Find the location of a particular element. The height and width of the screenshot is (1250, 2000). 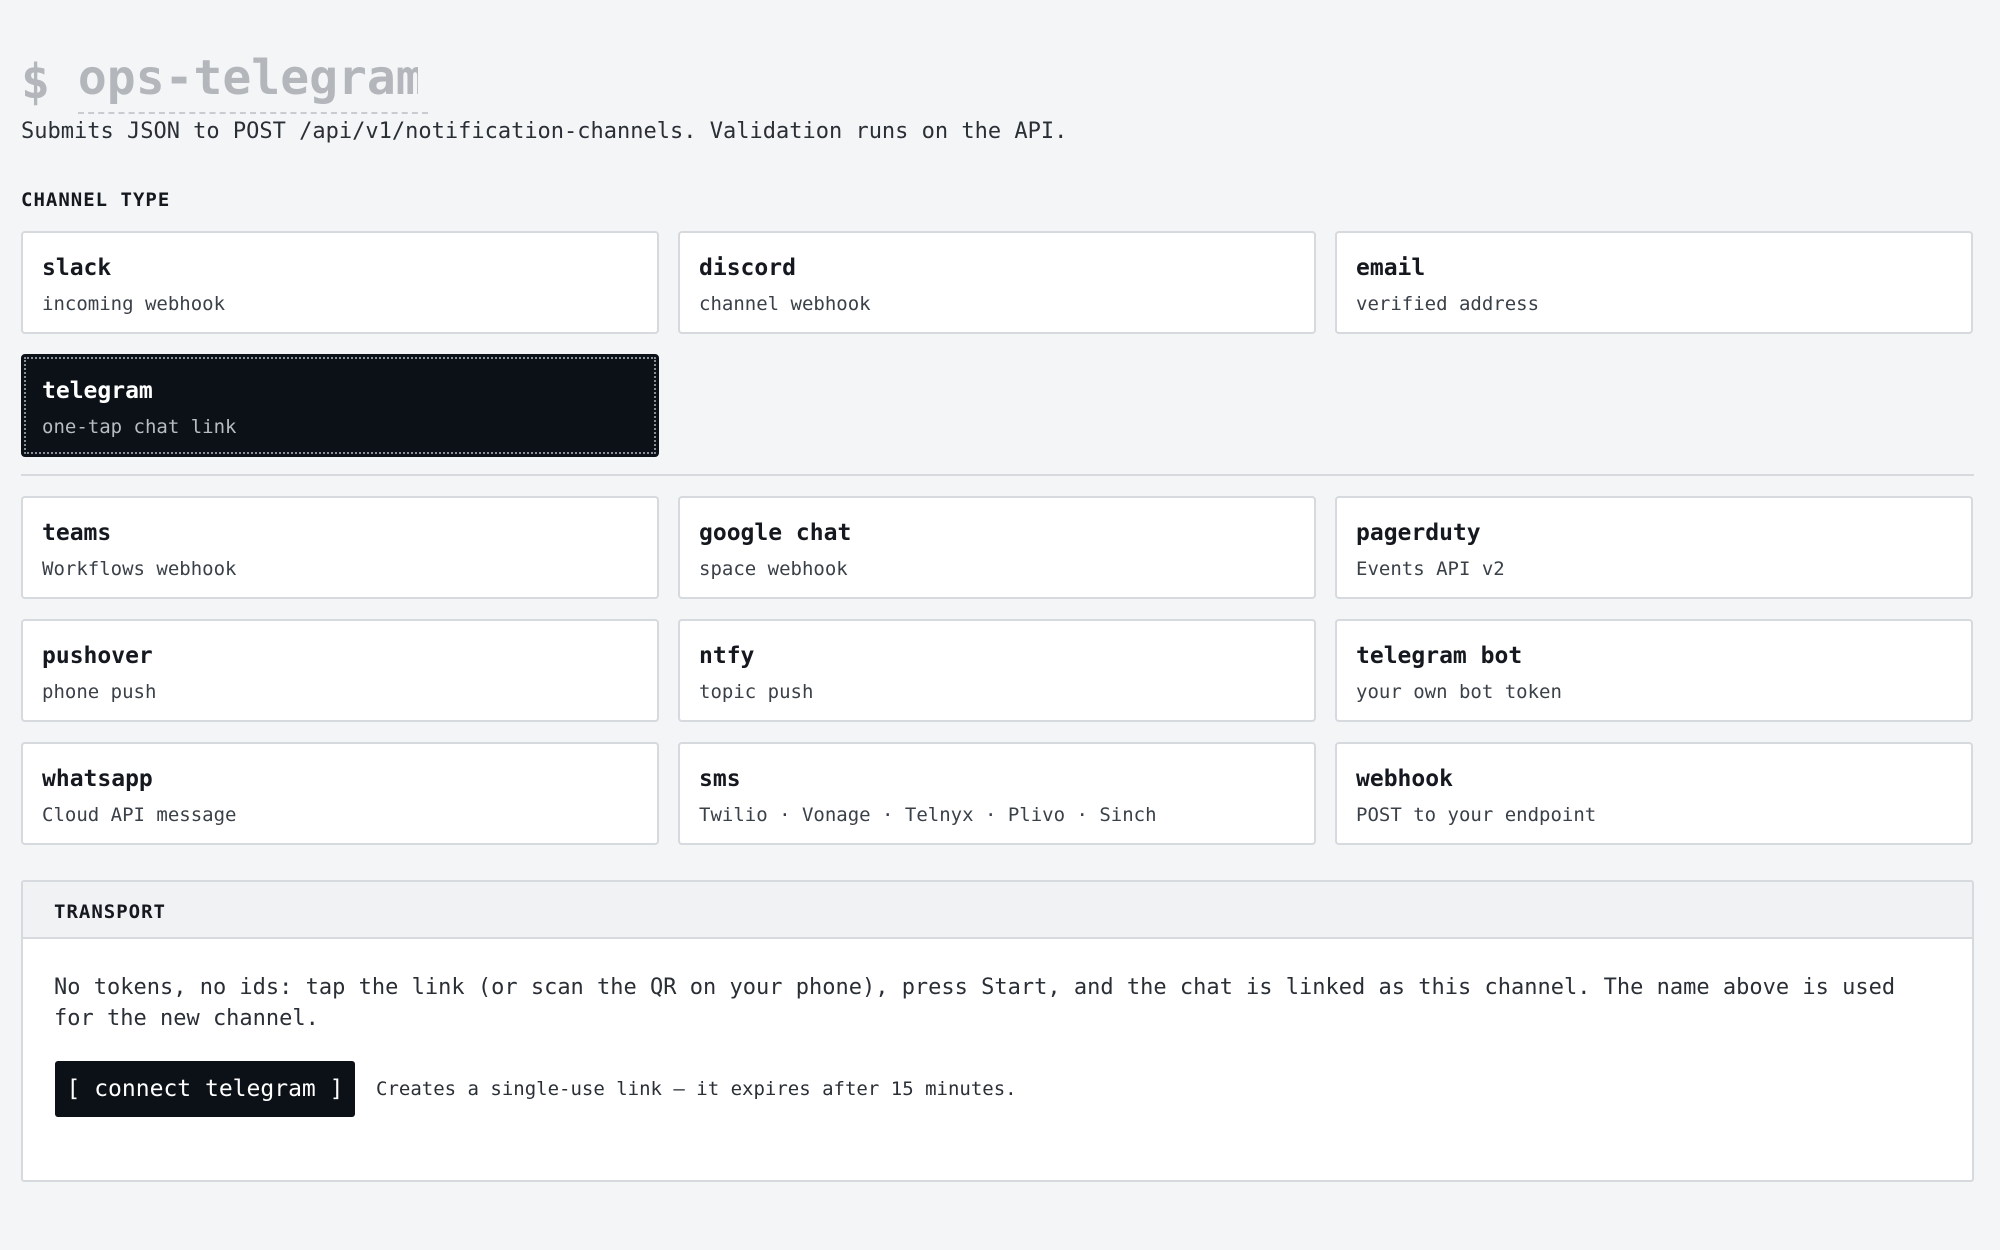

channel-card-ntfy: ntfy topic push is located at coordinates (997, 670).